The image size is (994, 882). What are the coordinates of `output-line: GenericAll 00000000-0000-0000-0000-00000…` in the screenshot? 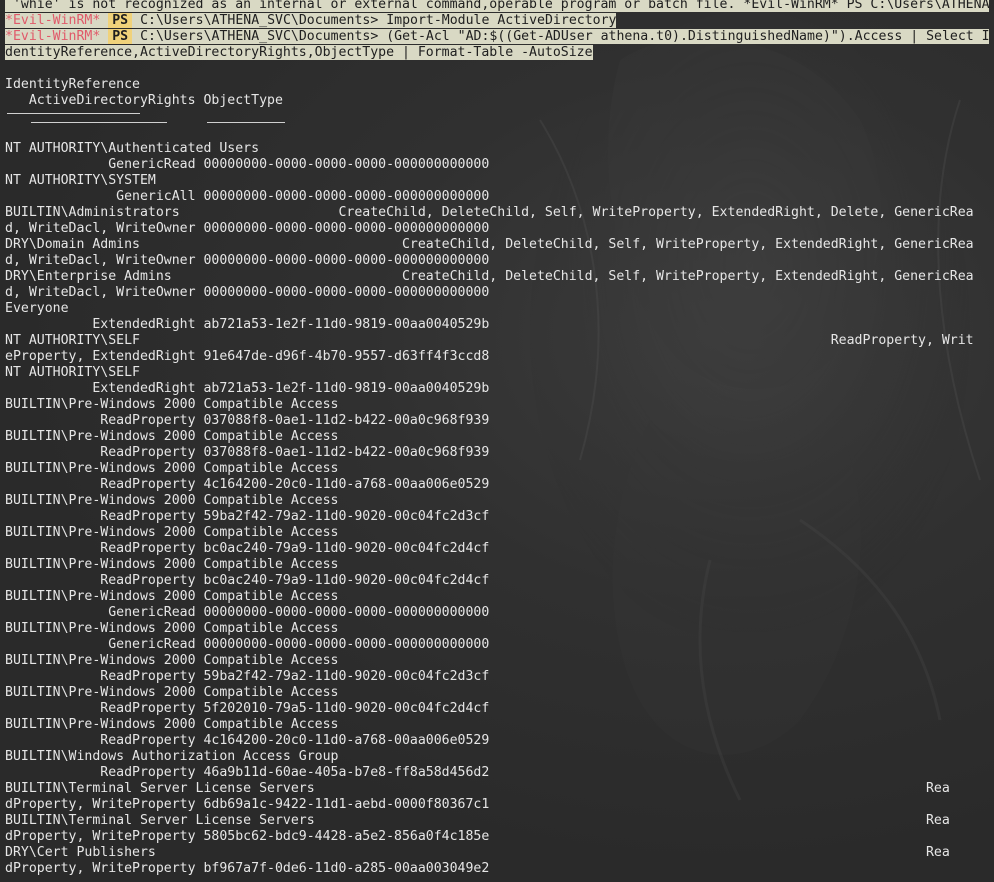 It's located at (247, 196).